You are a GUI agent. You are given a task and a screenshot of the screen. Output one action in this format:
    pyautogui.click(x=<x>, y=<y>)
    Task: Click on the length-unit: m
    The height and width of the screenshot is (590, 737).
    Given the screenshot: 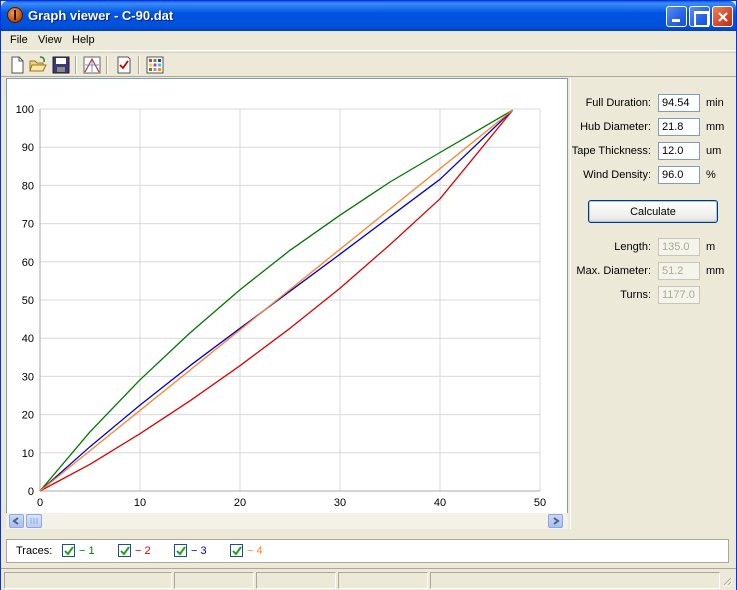 What is the action you would take?
    pyautogui.click(x=711, y=247)
    